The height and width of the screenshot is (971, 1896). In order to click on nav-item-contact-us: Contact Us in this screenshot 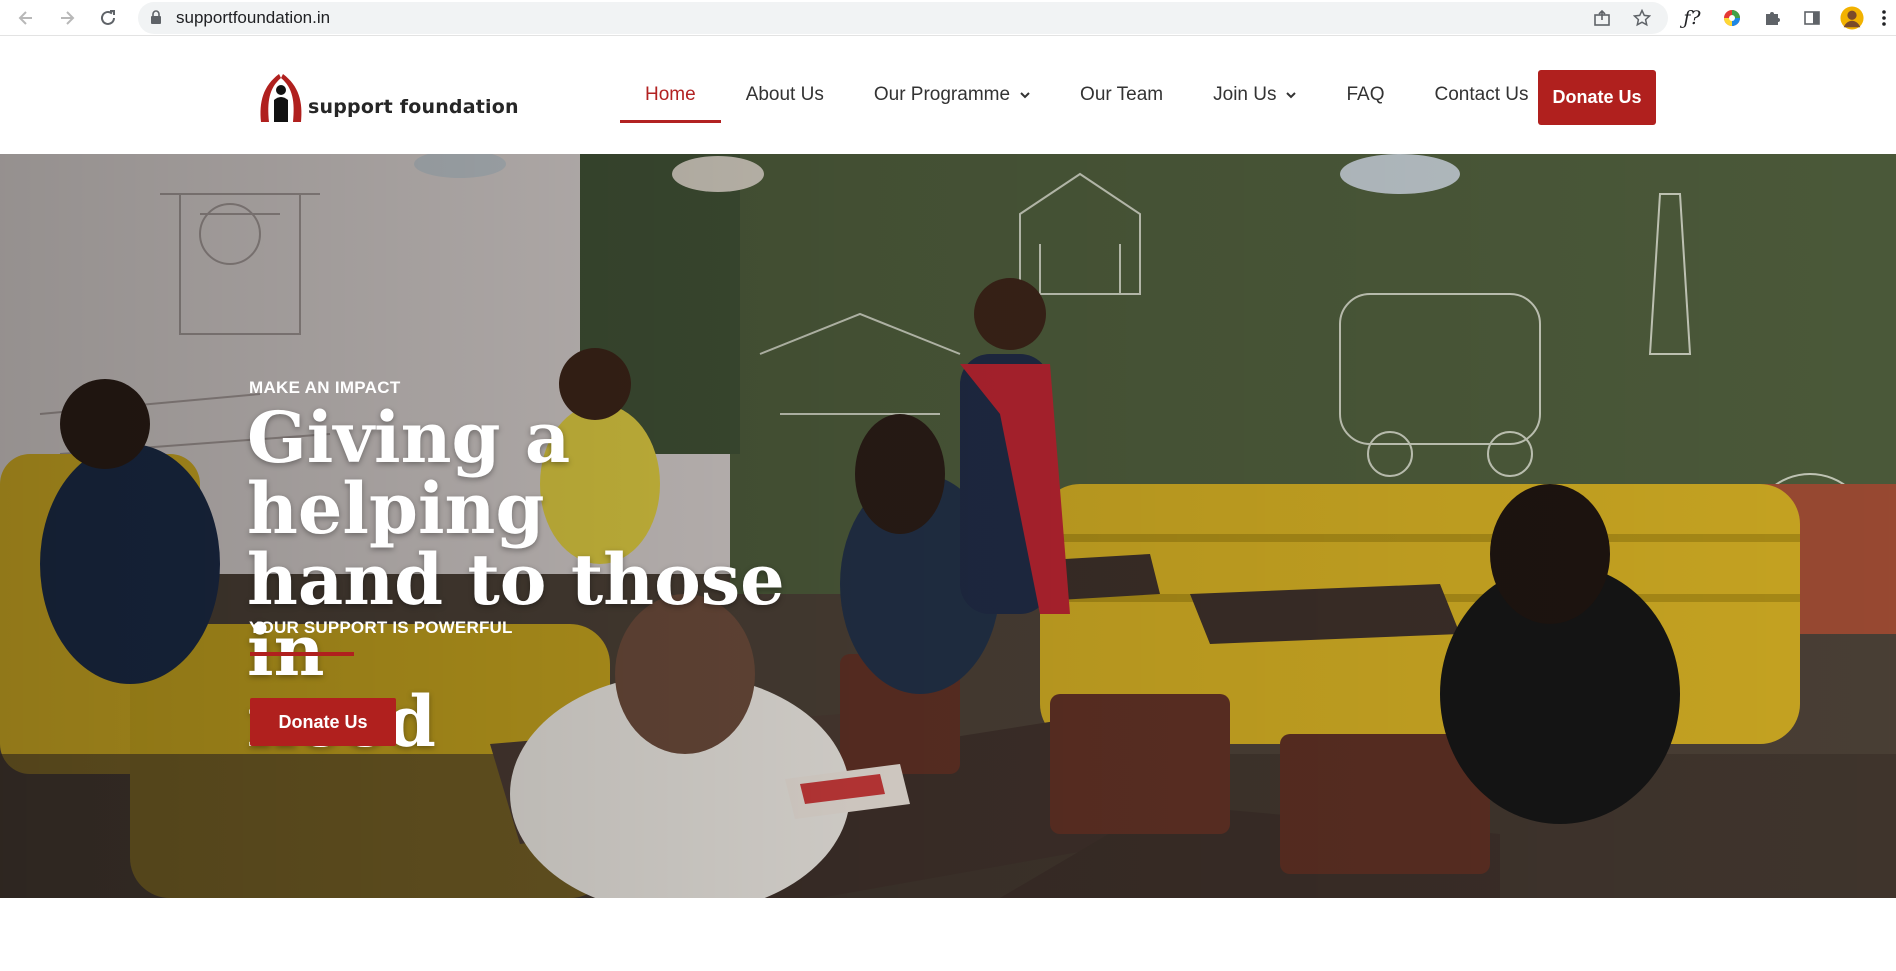, I will do `click(1482, 95)`.